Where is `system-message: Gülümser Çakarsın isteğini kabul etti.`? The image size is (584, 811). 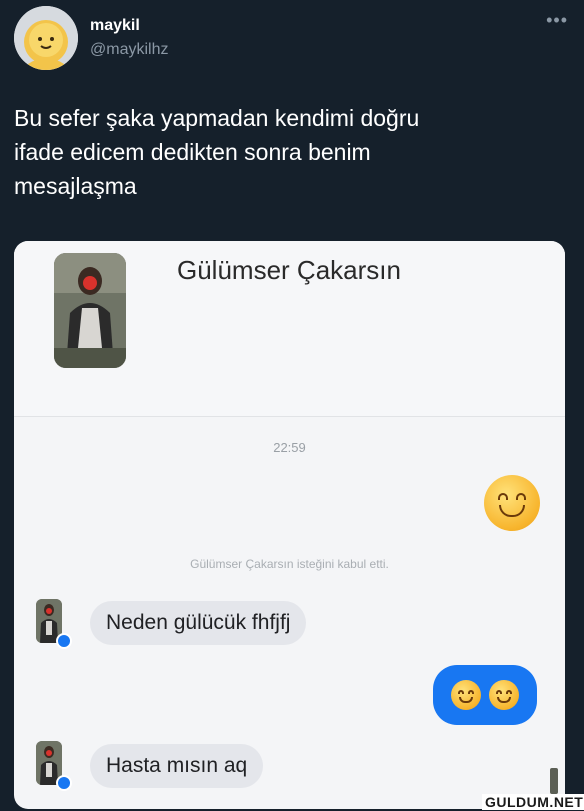
system-message: Gülümser Çakarsın isteğini kabul etti. is located at coordinates (289, 564).